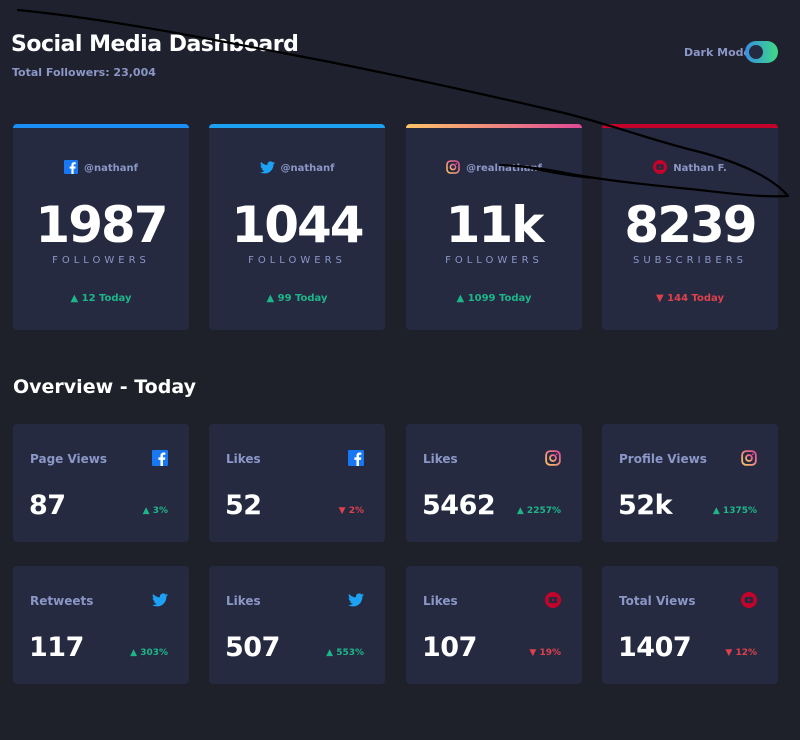 This screenshot has height=740, width=800. I want to click on overview-card-page-views: Page Views 87 ▲ 3%, so click(101, 483).